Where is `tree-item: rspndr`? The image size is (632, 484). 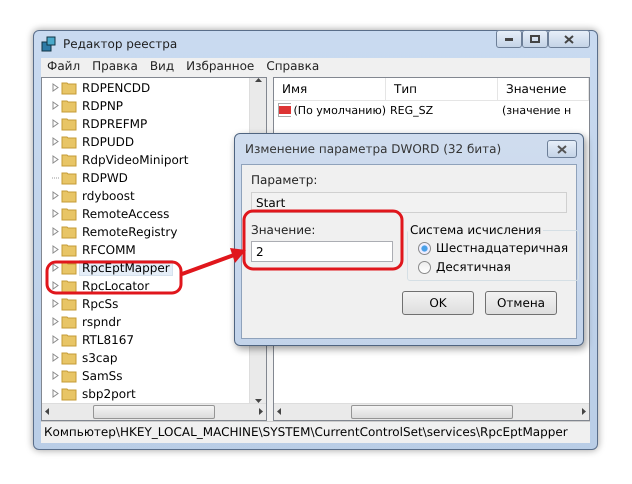 tree-item: rspndr is located at coordinates (101, 322).